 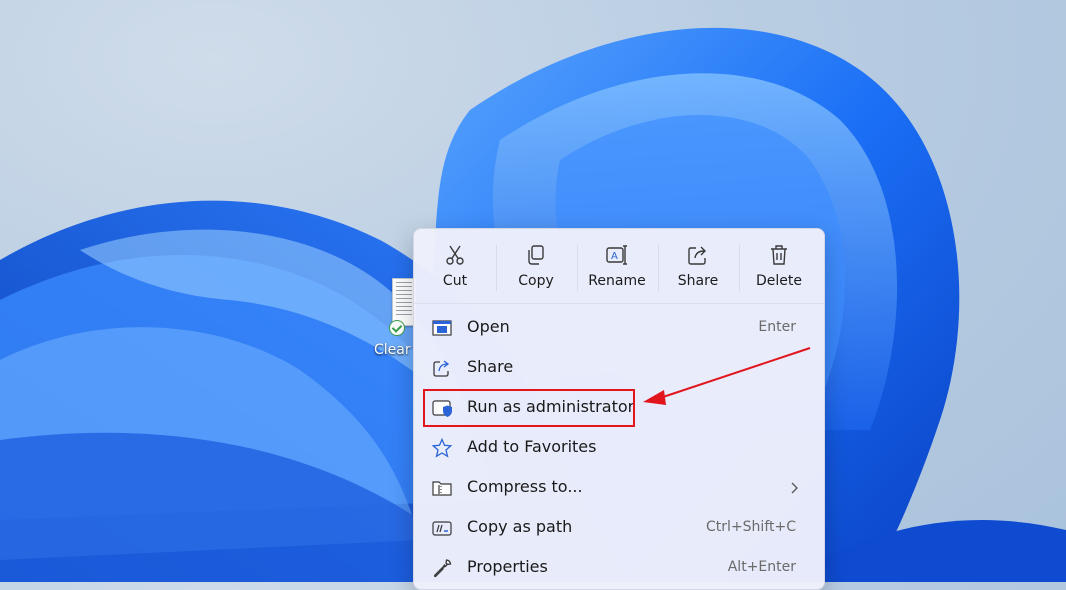 I want to click on menu-item-label: Copy as path, so click(x=520, y=526).